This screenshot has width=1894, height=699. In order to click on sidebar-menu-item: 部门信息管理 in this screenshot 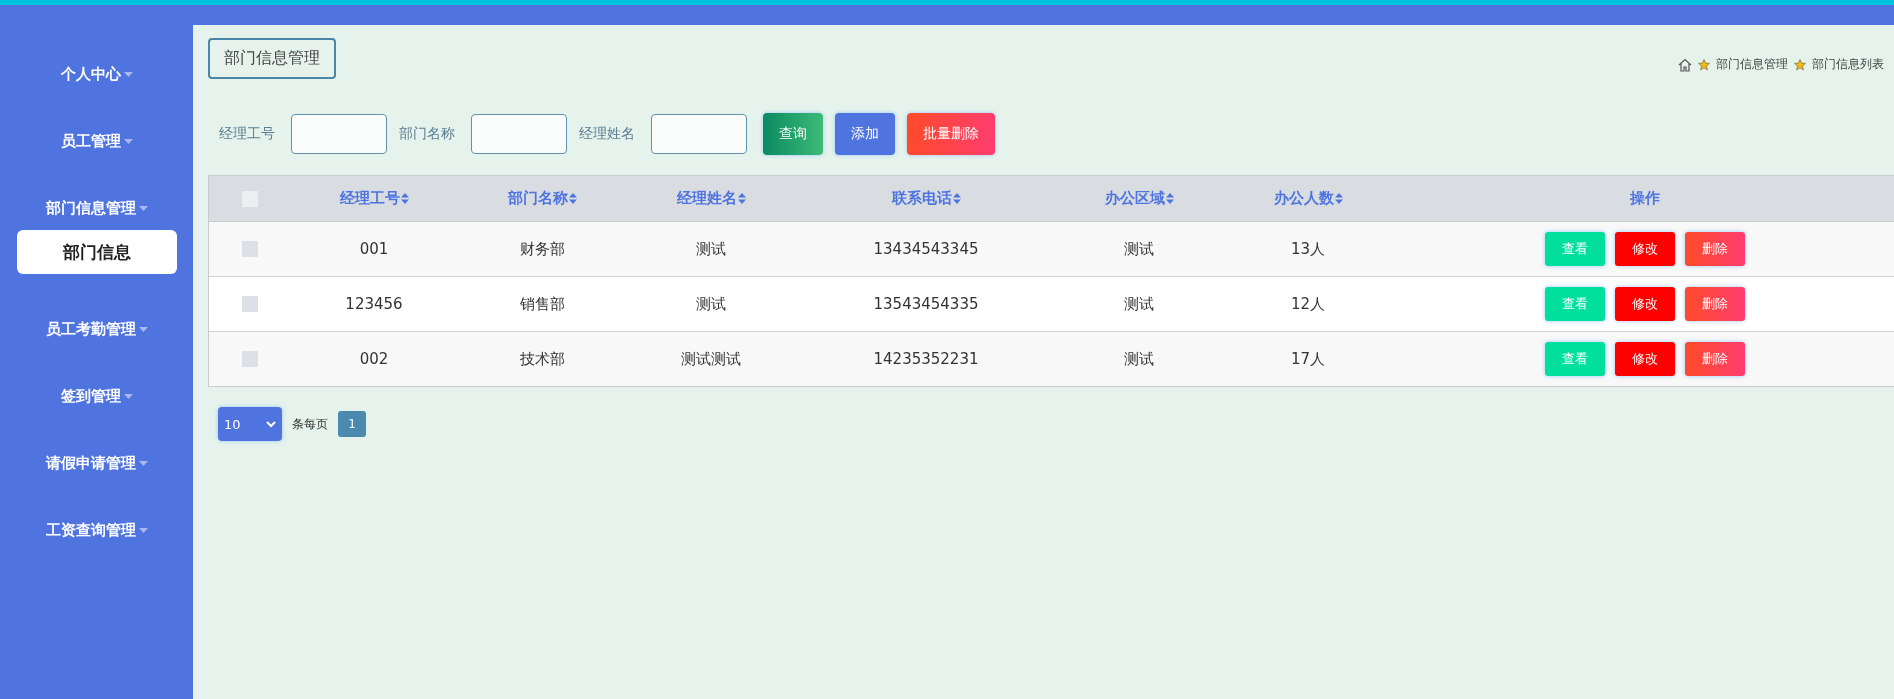, I will do `click(96, 208)`.